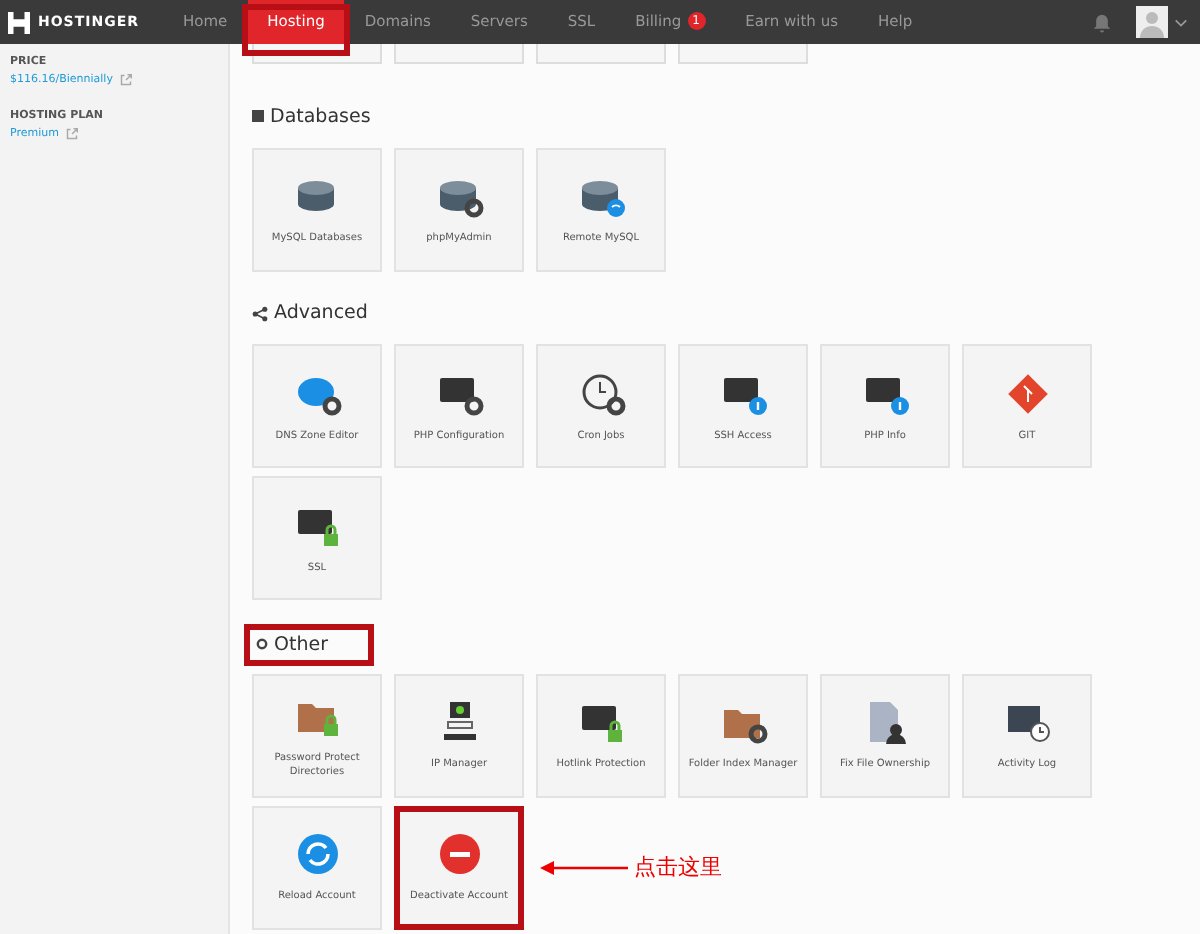 The height and width of the screenshot is (934, 1200). What do you see at coordinates (1181, 22) in the screenshot?
I see `caret-icon` at bounding box center [1181, 22].